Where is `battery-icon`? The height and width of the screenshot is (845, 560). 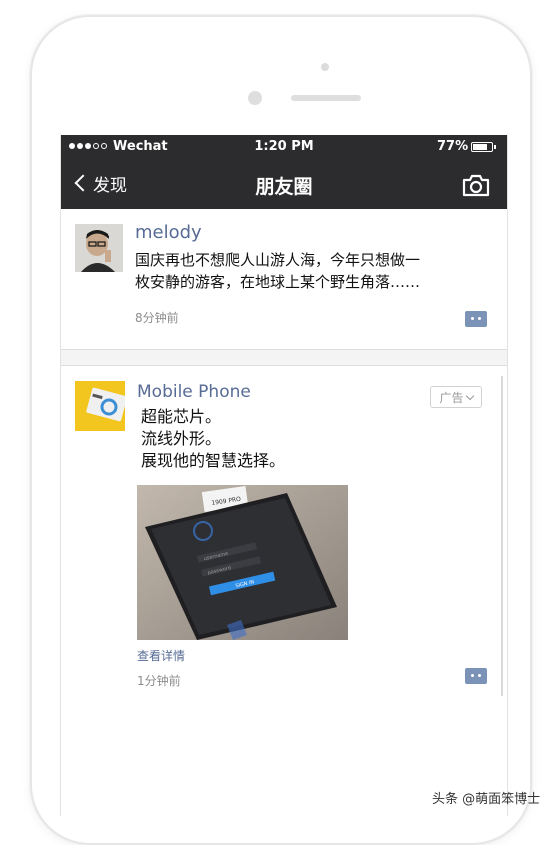 battery-icon is located at coordinates (483, 147).